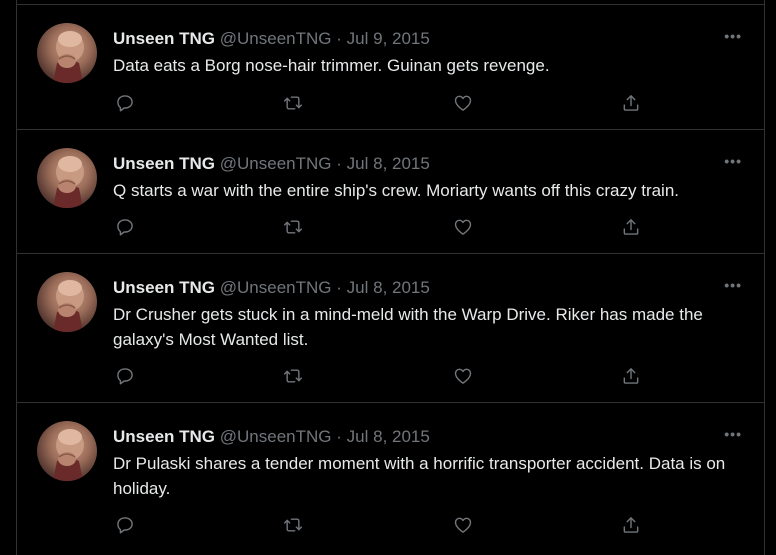 This screenshot has height=555, width=776. I want to click on tweet-header: Unseen TNG @UnseenTNG · Jul 9, 2015, so click(271, 39).